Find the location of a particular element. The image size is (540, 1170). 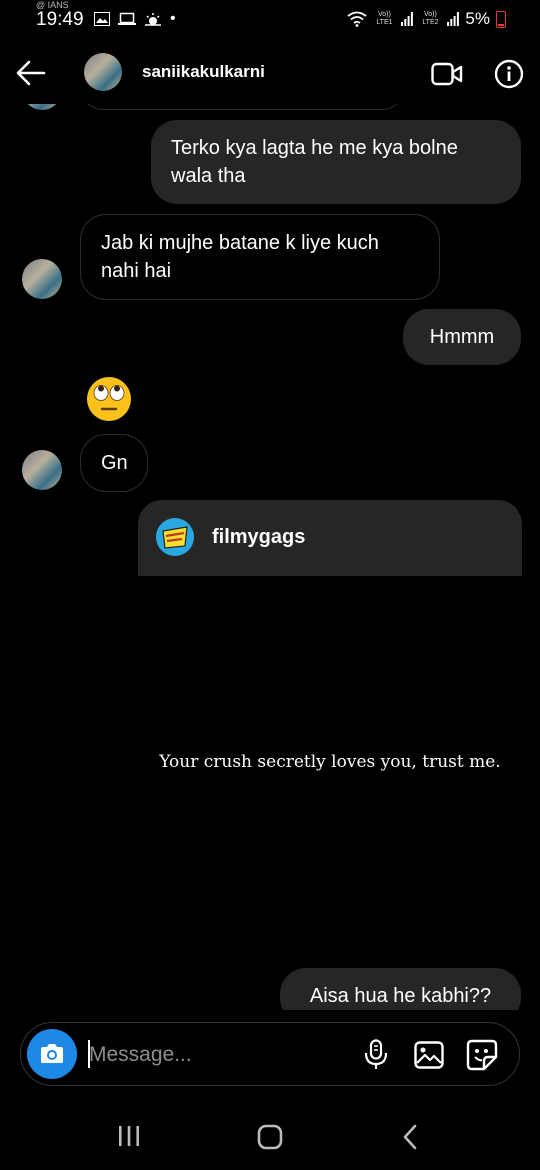

gallery-button is located at coordinates (429, 1057).